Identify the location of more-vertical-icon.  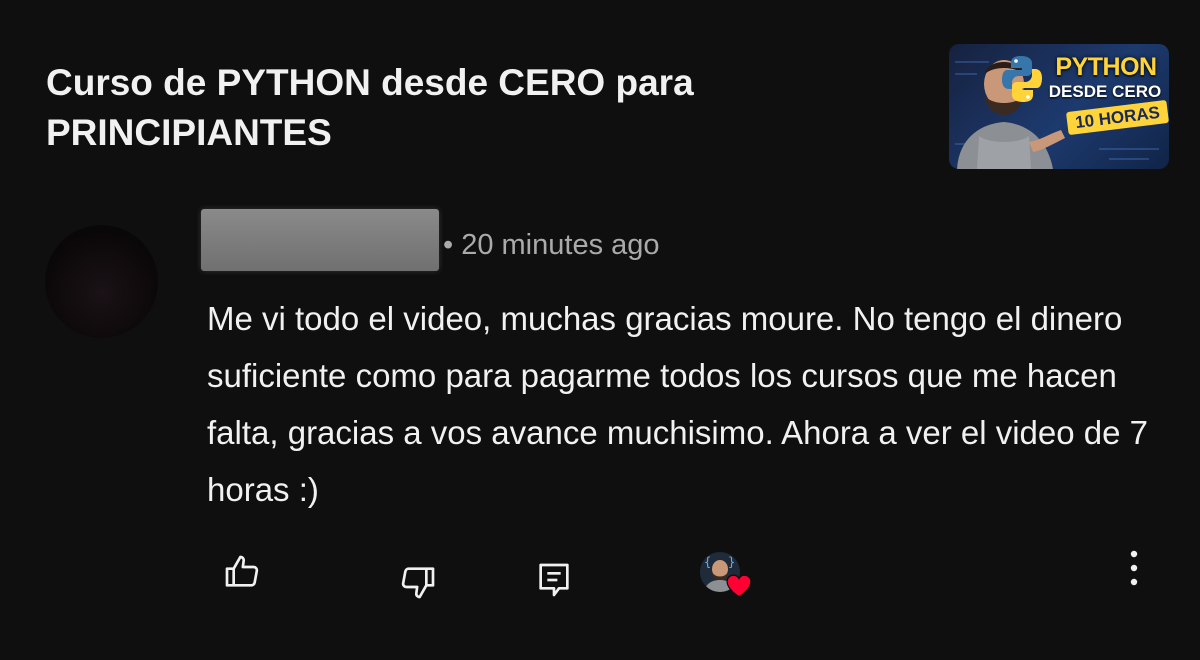
(1134, 568).